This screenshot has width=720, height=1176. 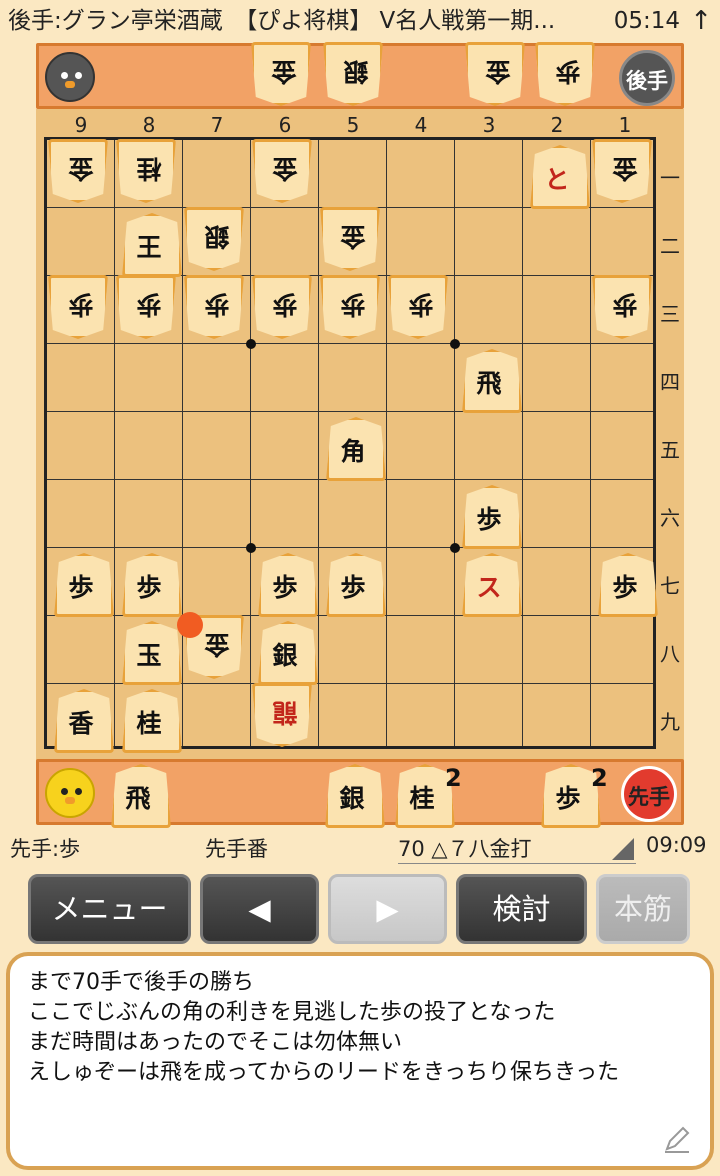 I want to click on current-move-select: 70 △７八金打, so click(x=517, y=848).